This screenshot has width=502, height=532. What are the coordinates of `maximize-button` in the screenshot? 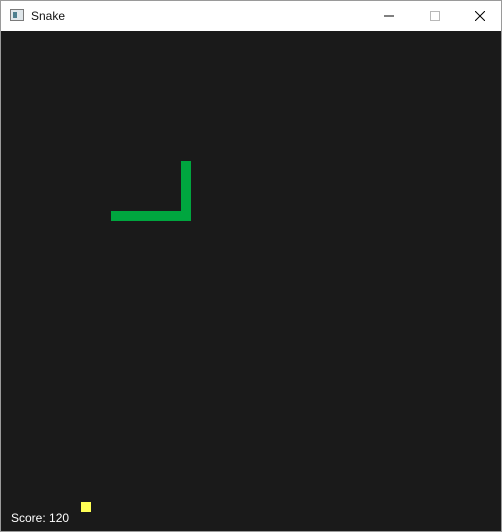 It's located at (435, 16).